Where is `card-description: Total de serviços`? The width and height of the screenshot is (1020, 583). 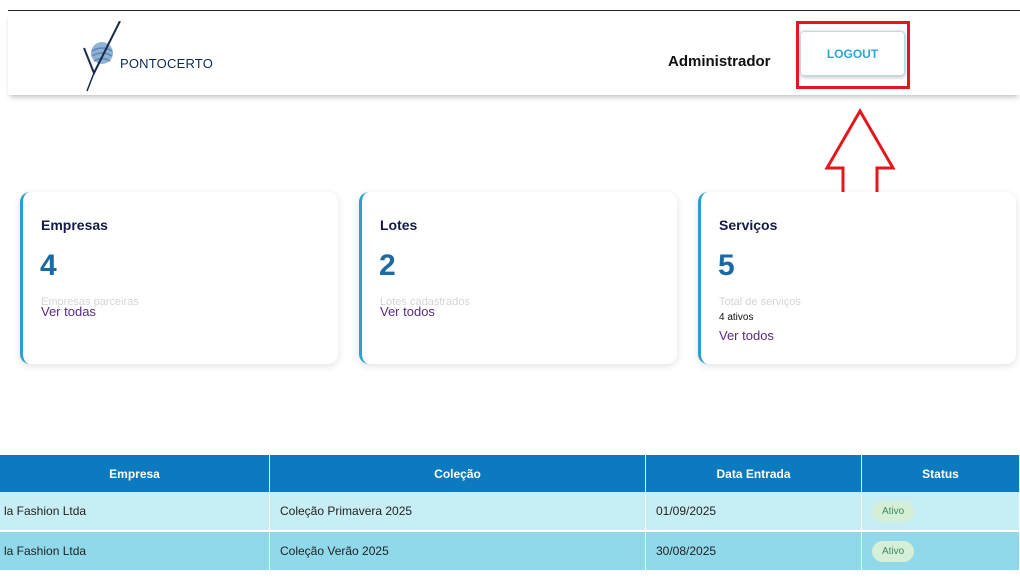
card-description: Total de serviços is located at coordinates (760, 302).